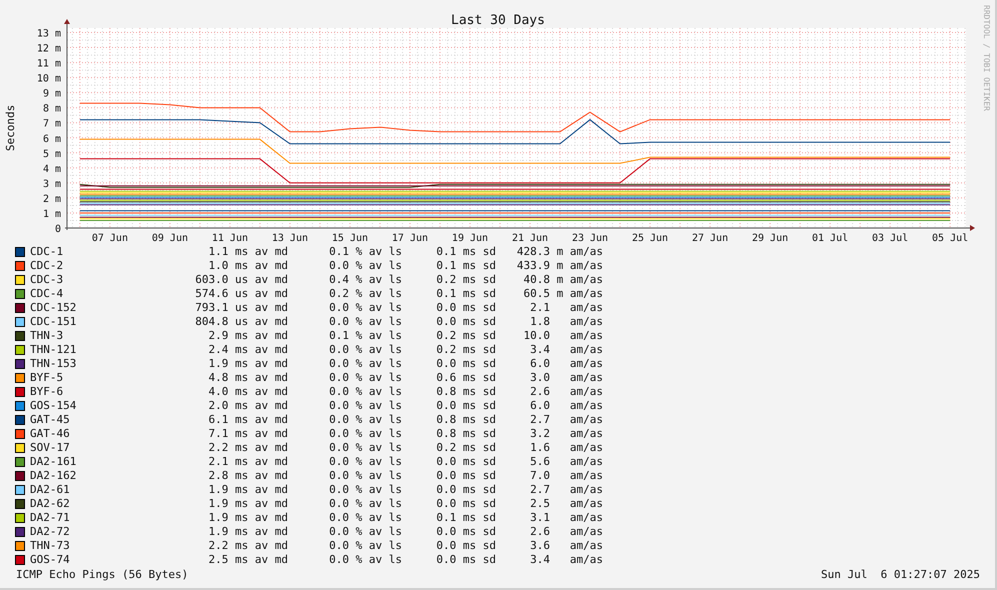  What do you see at coordinates (51, 184) in the screenshot?
I see `y-tick-label: 3 m` at bounding box center [51, 184].